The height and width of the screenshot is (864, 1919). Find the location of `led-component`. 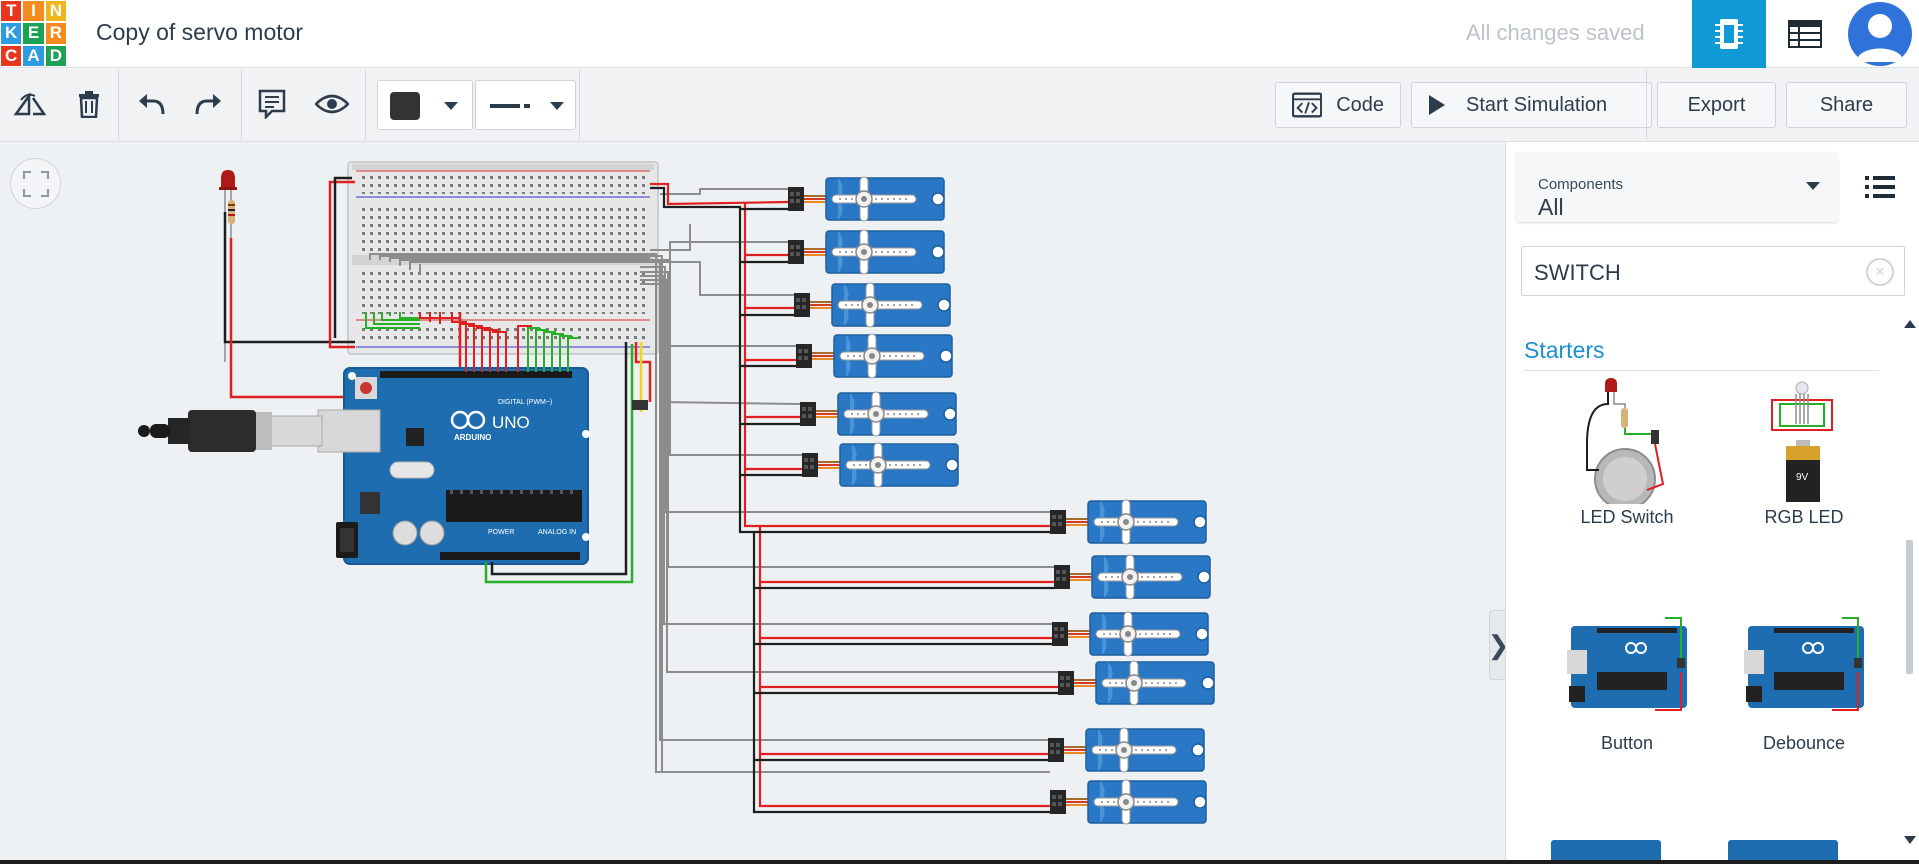

led-component is located at coordinates (228, 266).